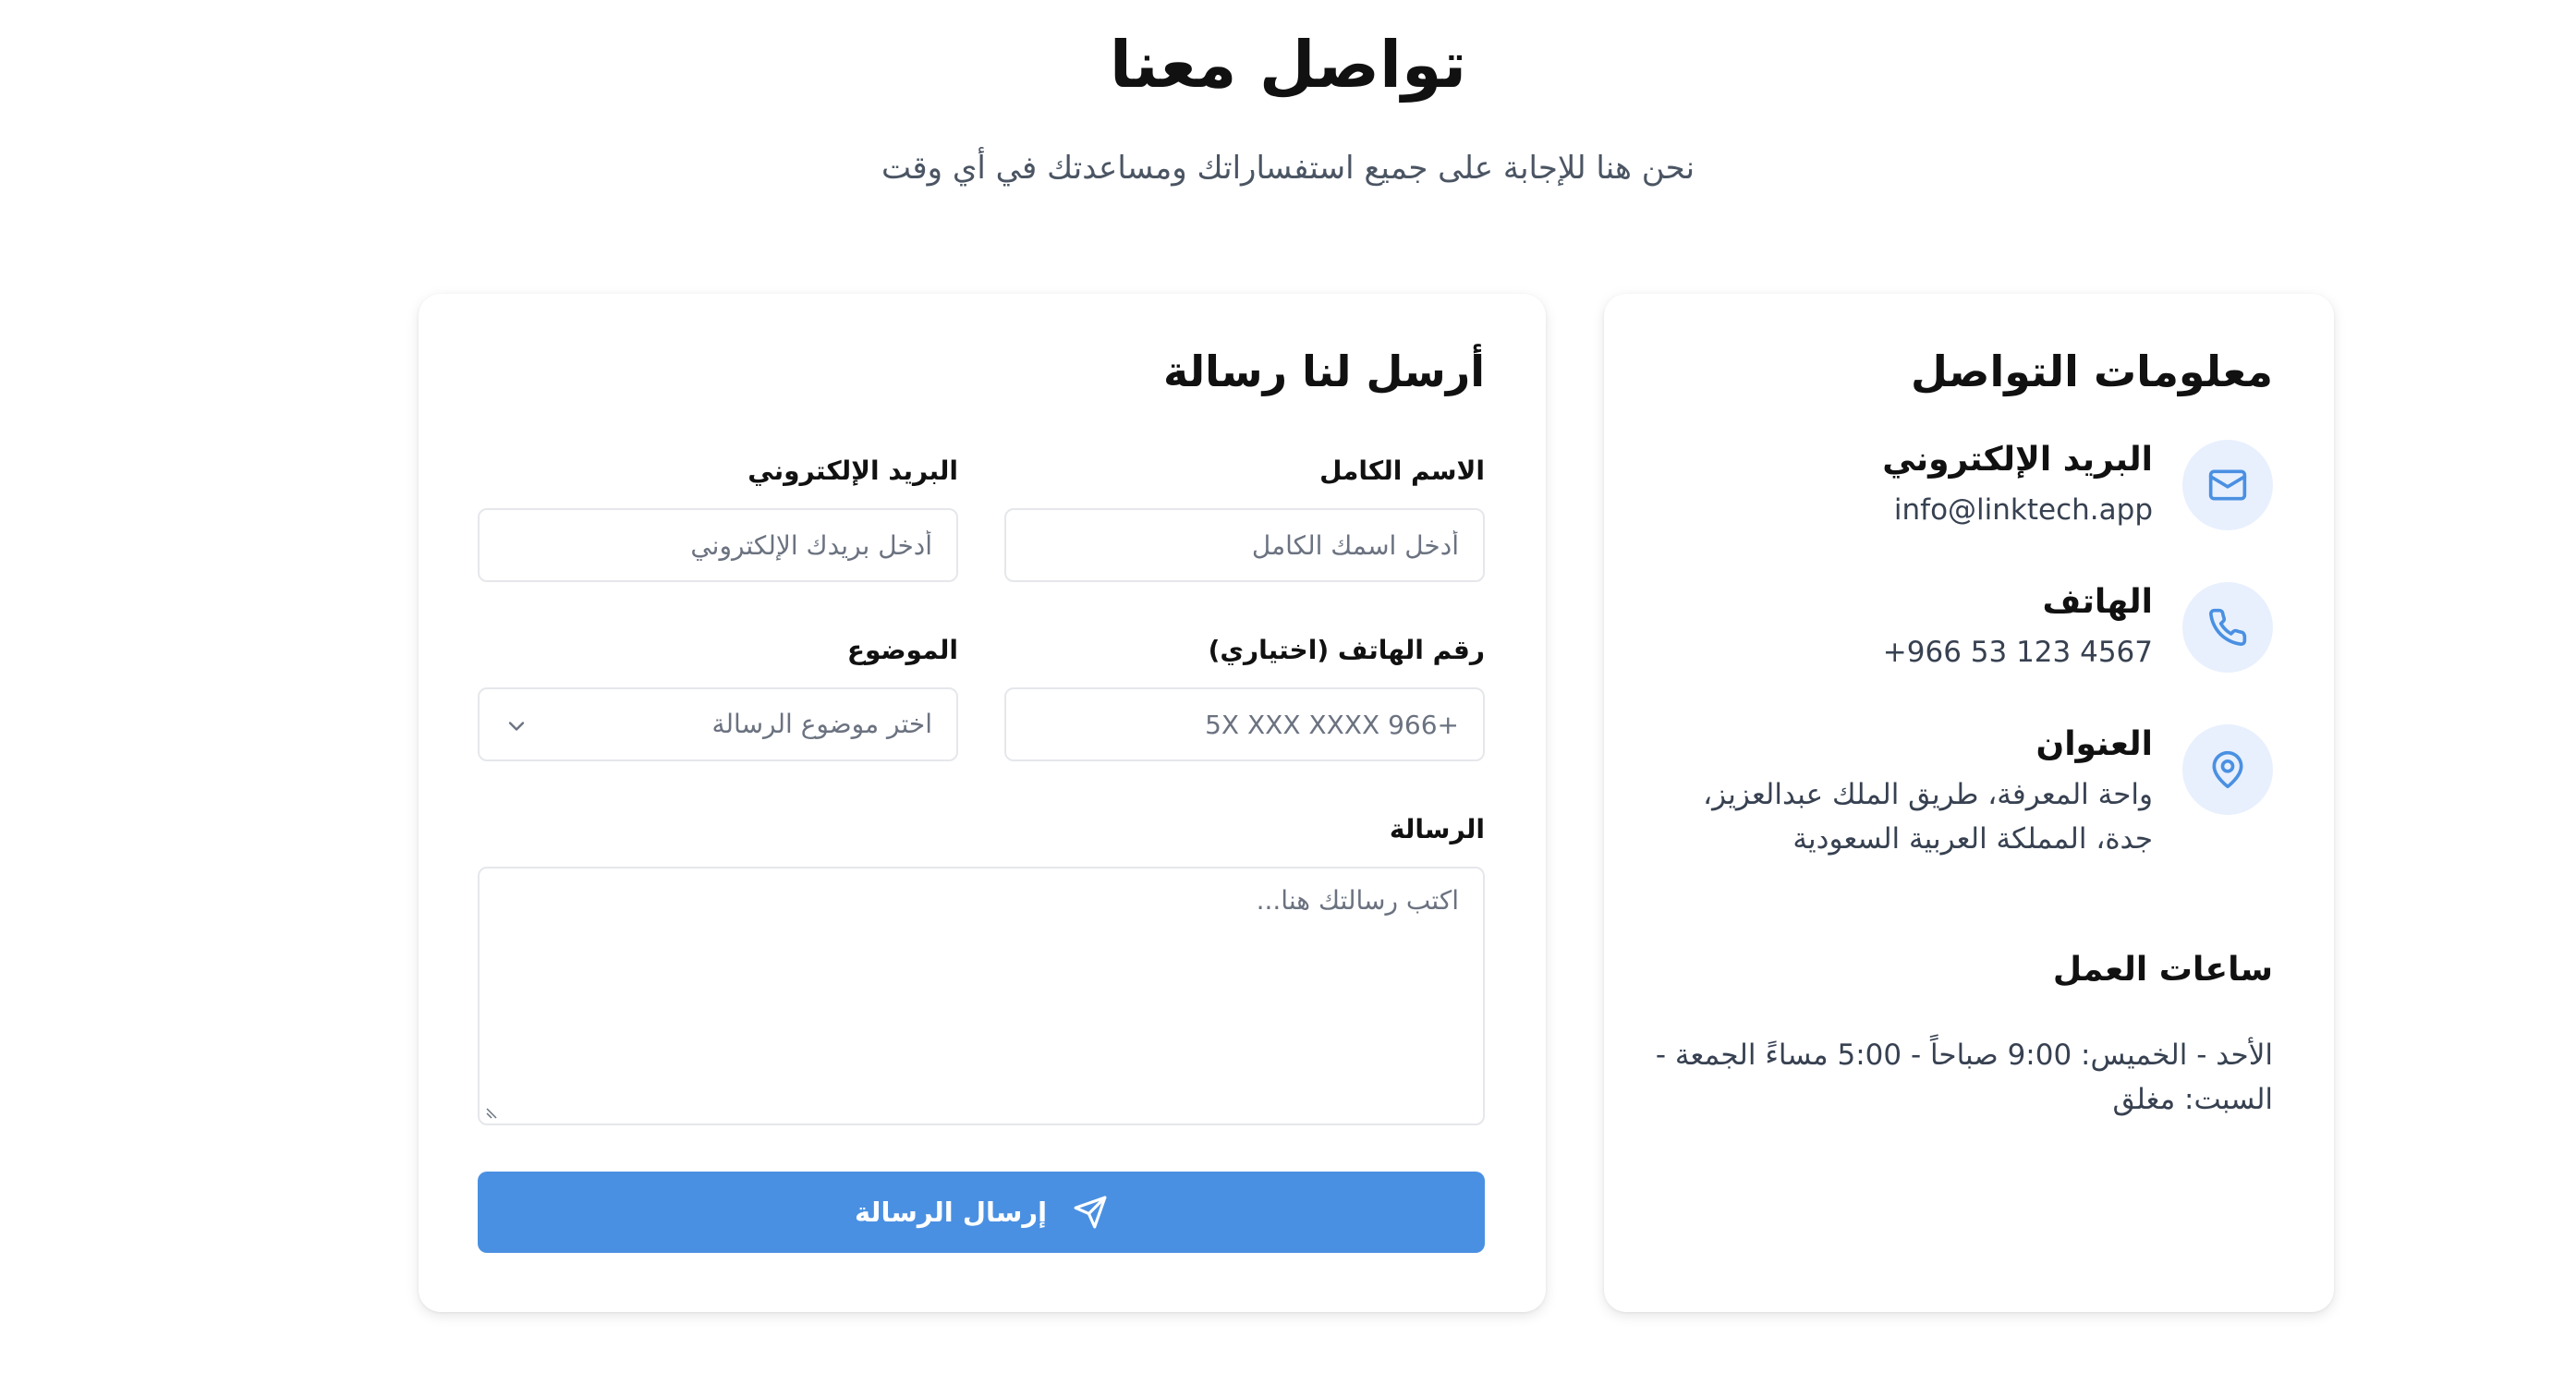  What do you see at coordinates (822, 724) in the screenshot?
I see `subject-select-value: اختر موضوع الرسالة` at bounding box center [822, 724].